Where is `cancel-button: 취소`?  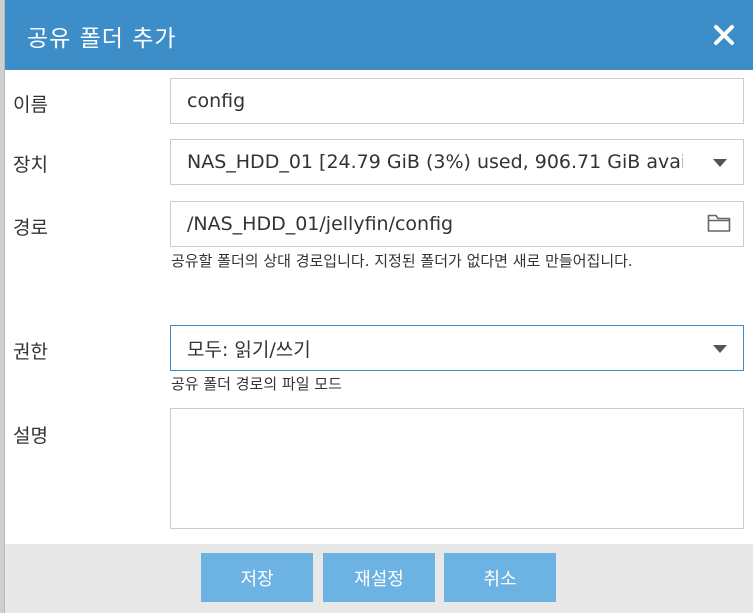 cancel-button: 취소 is located at coordinates (500, 577).